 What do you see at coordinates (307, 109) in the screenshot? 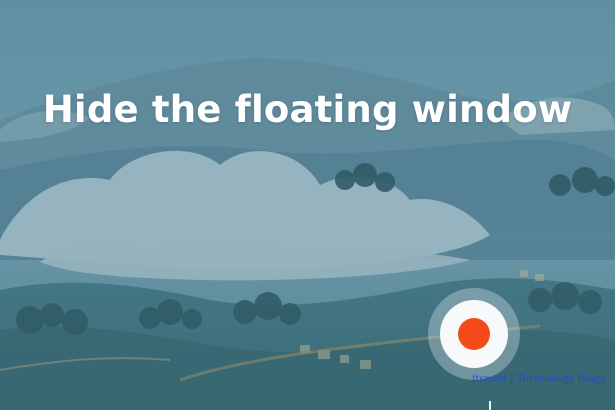
I see `screen-title: Hide the floating window` at bounding box center [307, 109].